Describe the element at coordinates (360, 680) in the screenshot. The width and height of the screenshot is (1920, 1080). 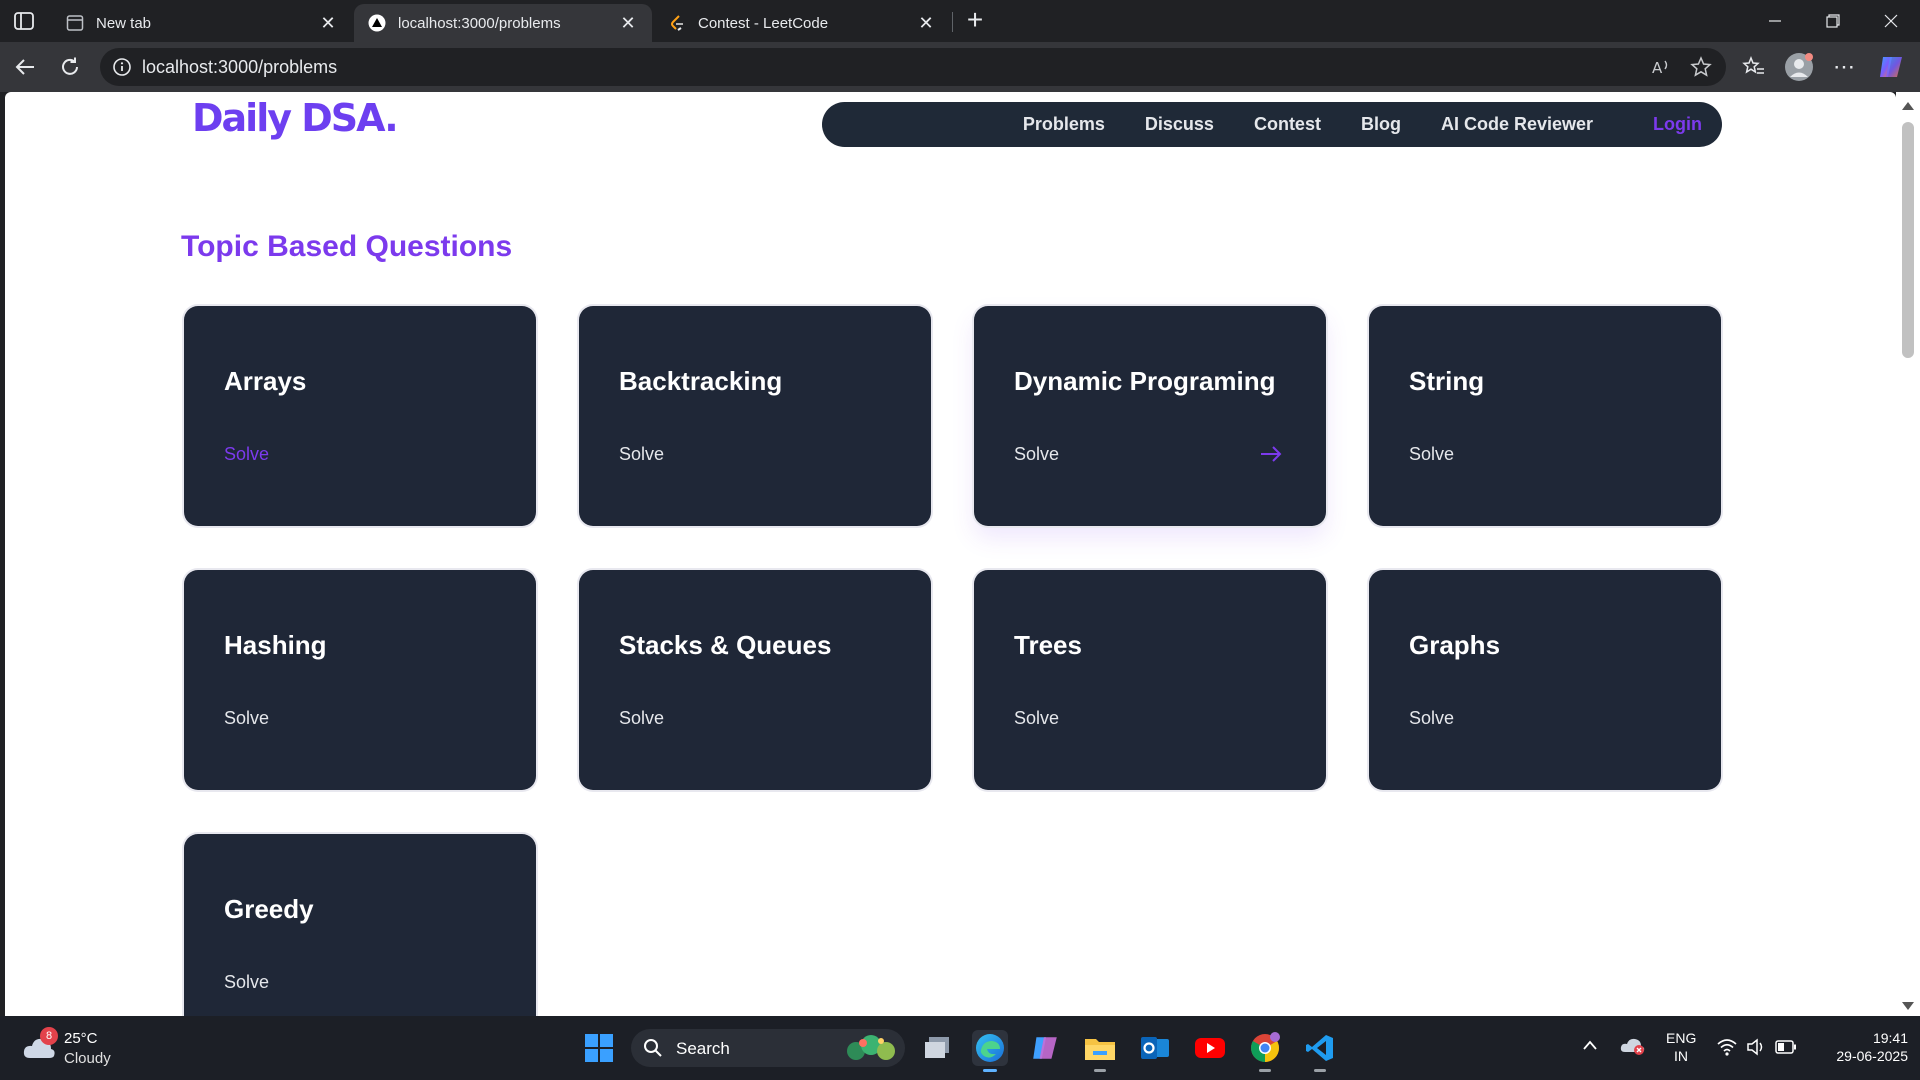
I see `topic-card-hashing: Hashing Solve` at that location.